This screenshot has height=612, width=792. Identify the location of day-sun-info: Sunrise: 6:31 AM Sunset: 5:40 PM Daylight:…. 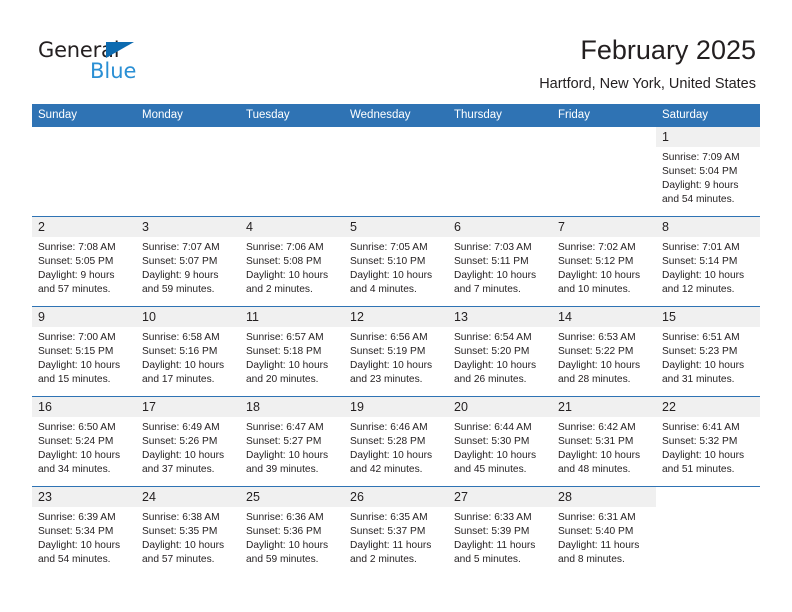
(604, 537).